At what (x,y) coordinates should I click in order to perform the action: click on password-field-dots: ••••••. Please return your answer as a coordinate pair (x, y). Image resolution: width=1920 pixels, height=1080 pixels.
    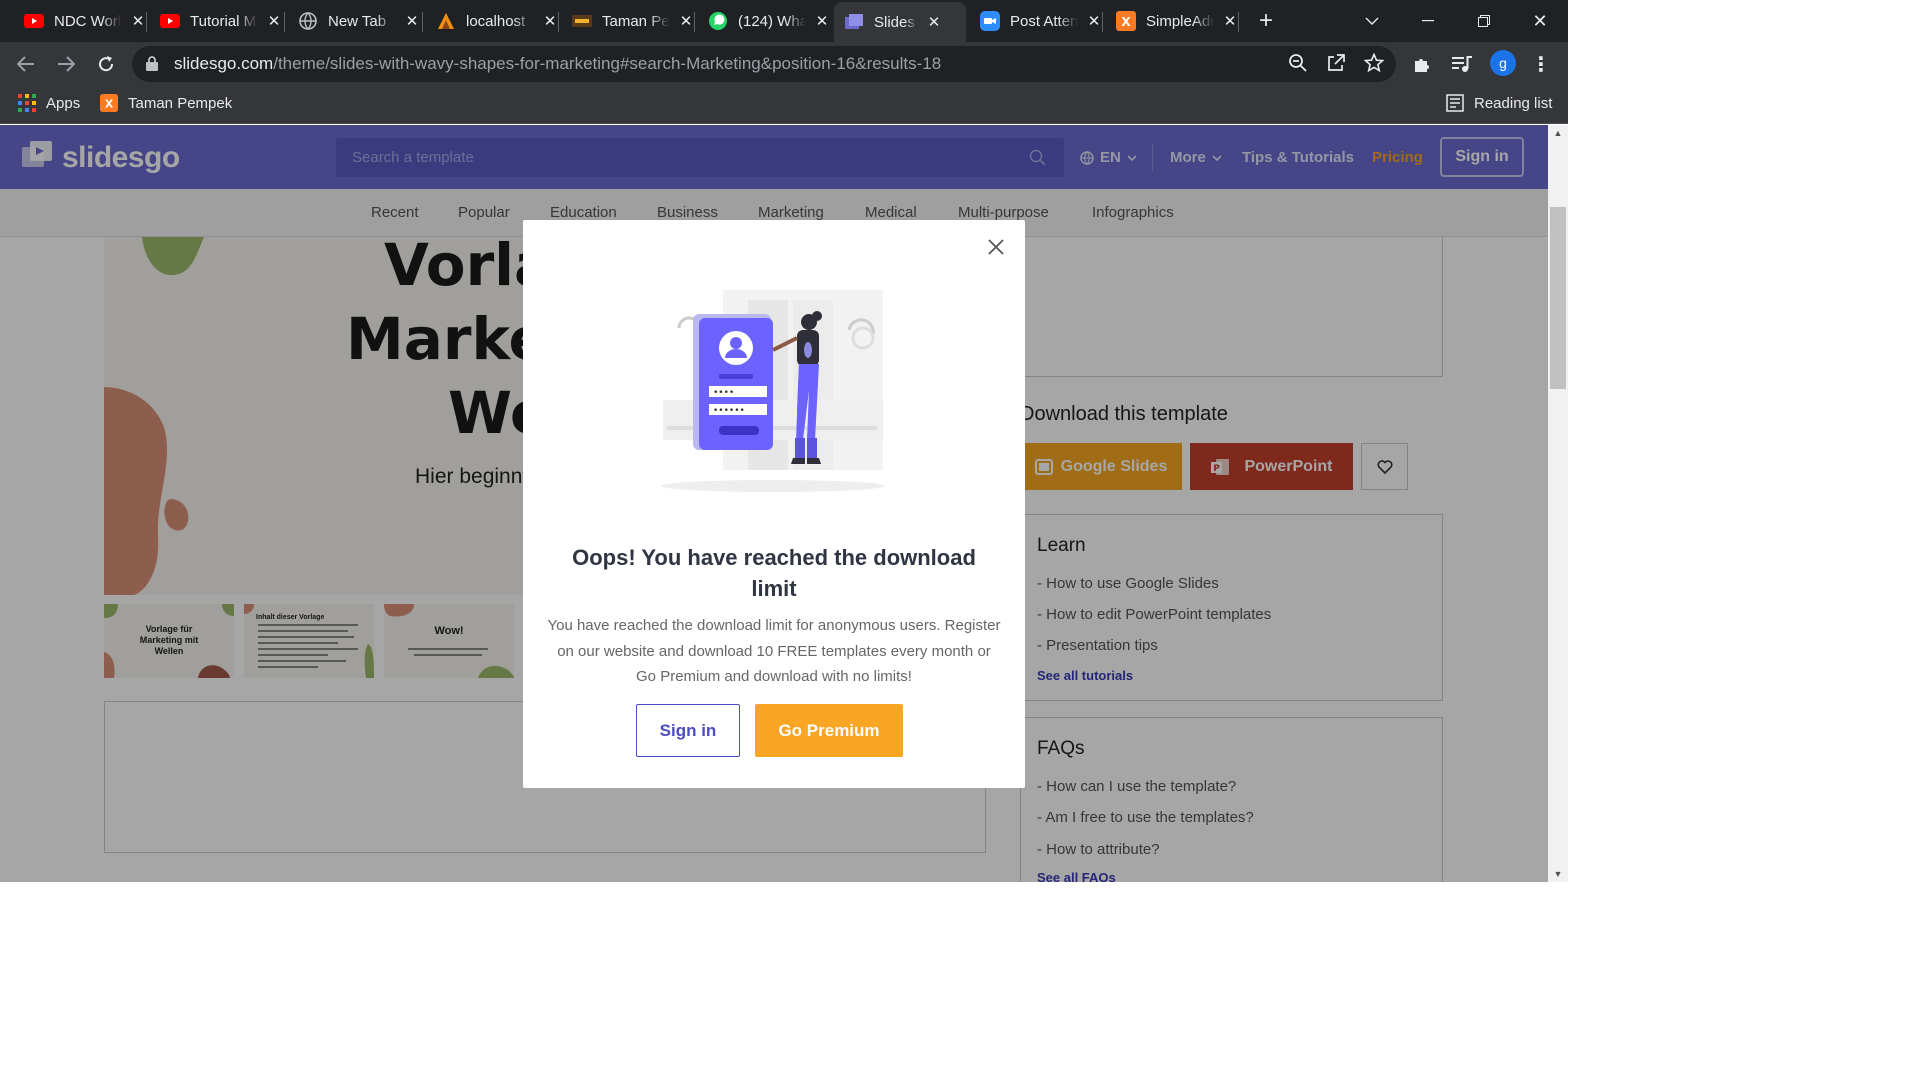
    Looking at the image, I should click on (729, 411).